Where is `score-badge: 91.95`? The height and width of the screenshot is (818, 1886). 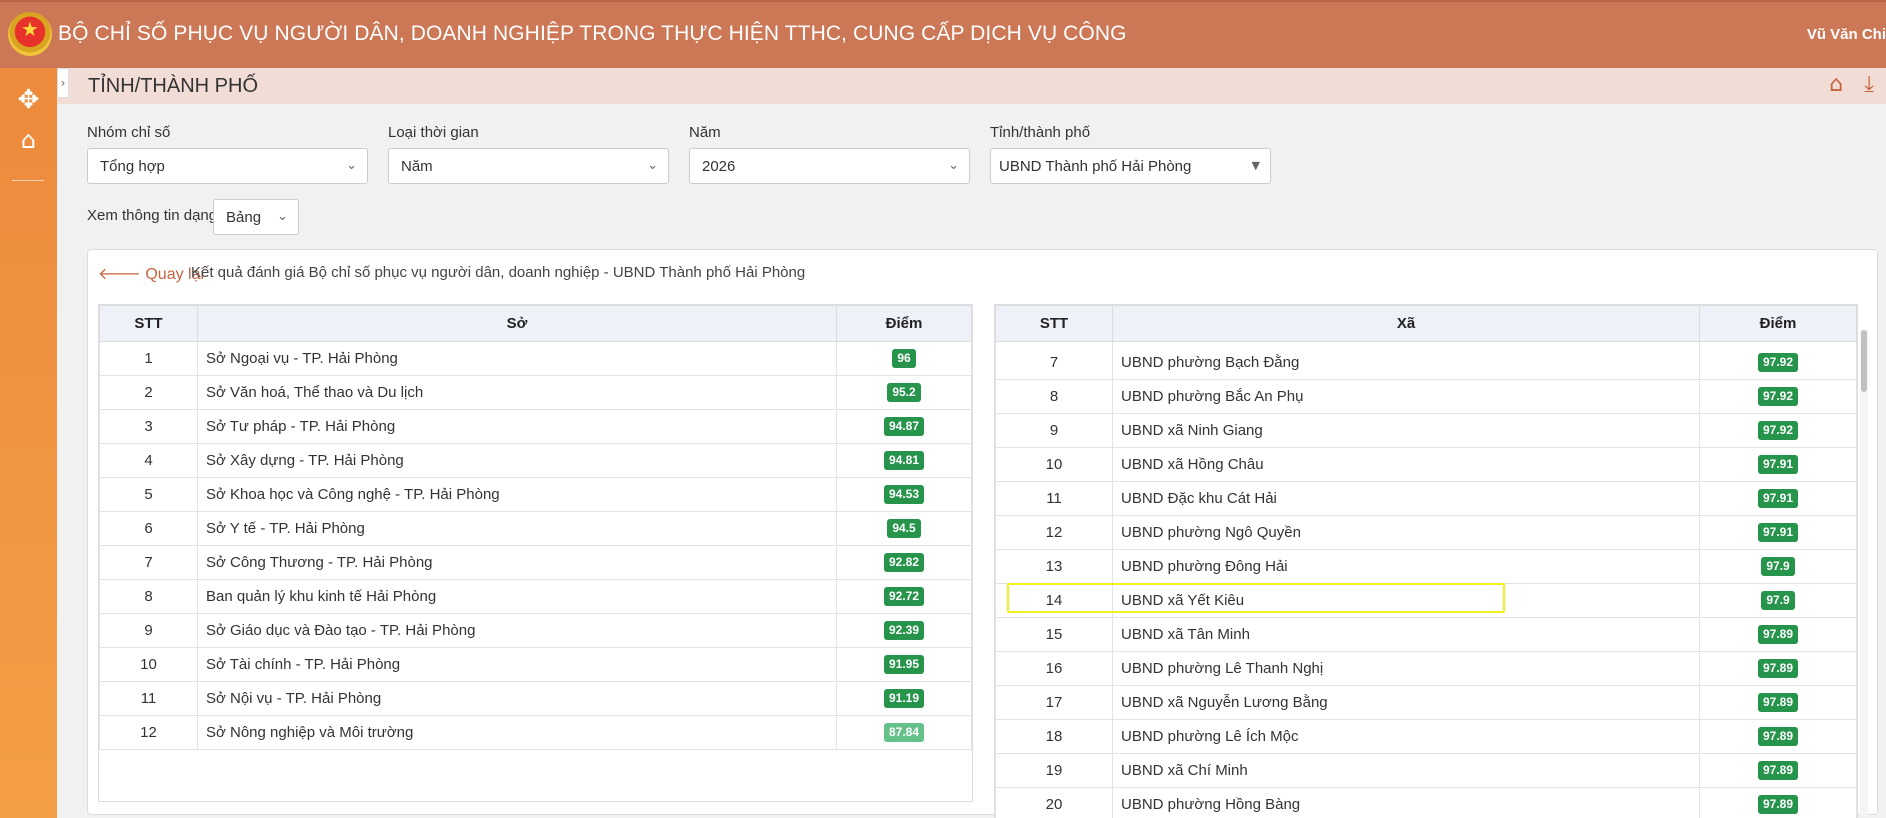 score-badge: 91.95 is located at coordinates (904, 664).